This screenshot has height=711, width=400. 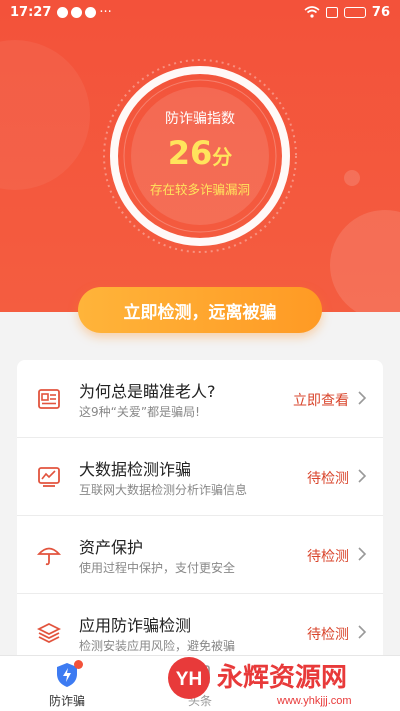 I want to click on item-description: 这9种“关爱”都是骗局!, so click(x=139, y=412).